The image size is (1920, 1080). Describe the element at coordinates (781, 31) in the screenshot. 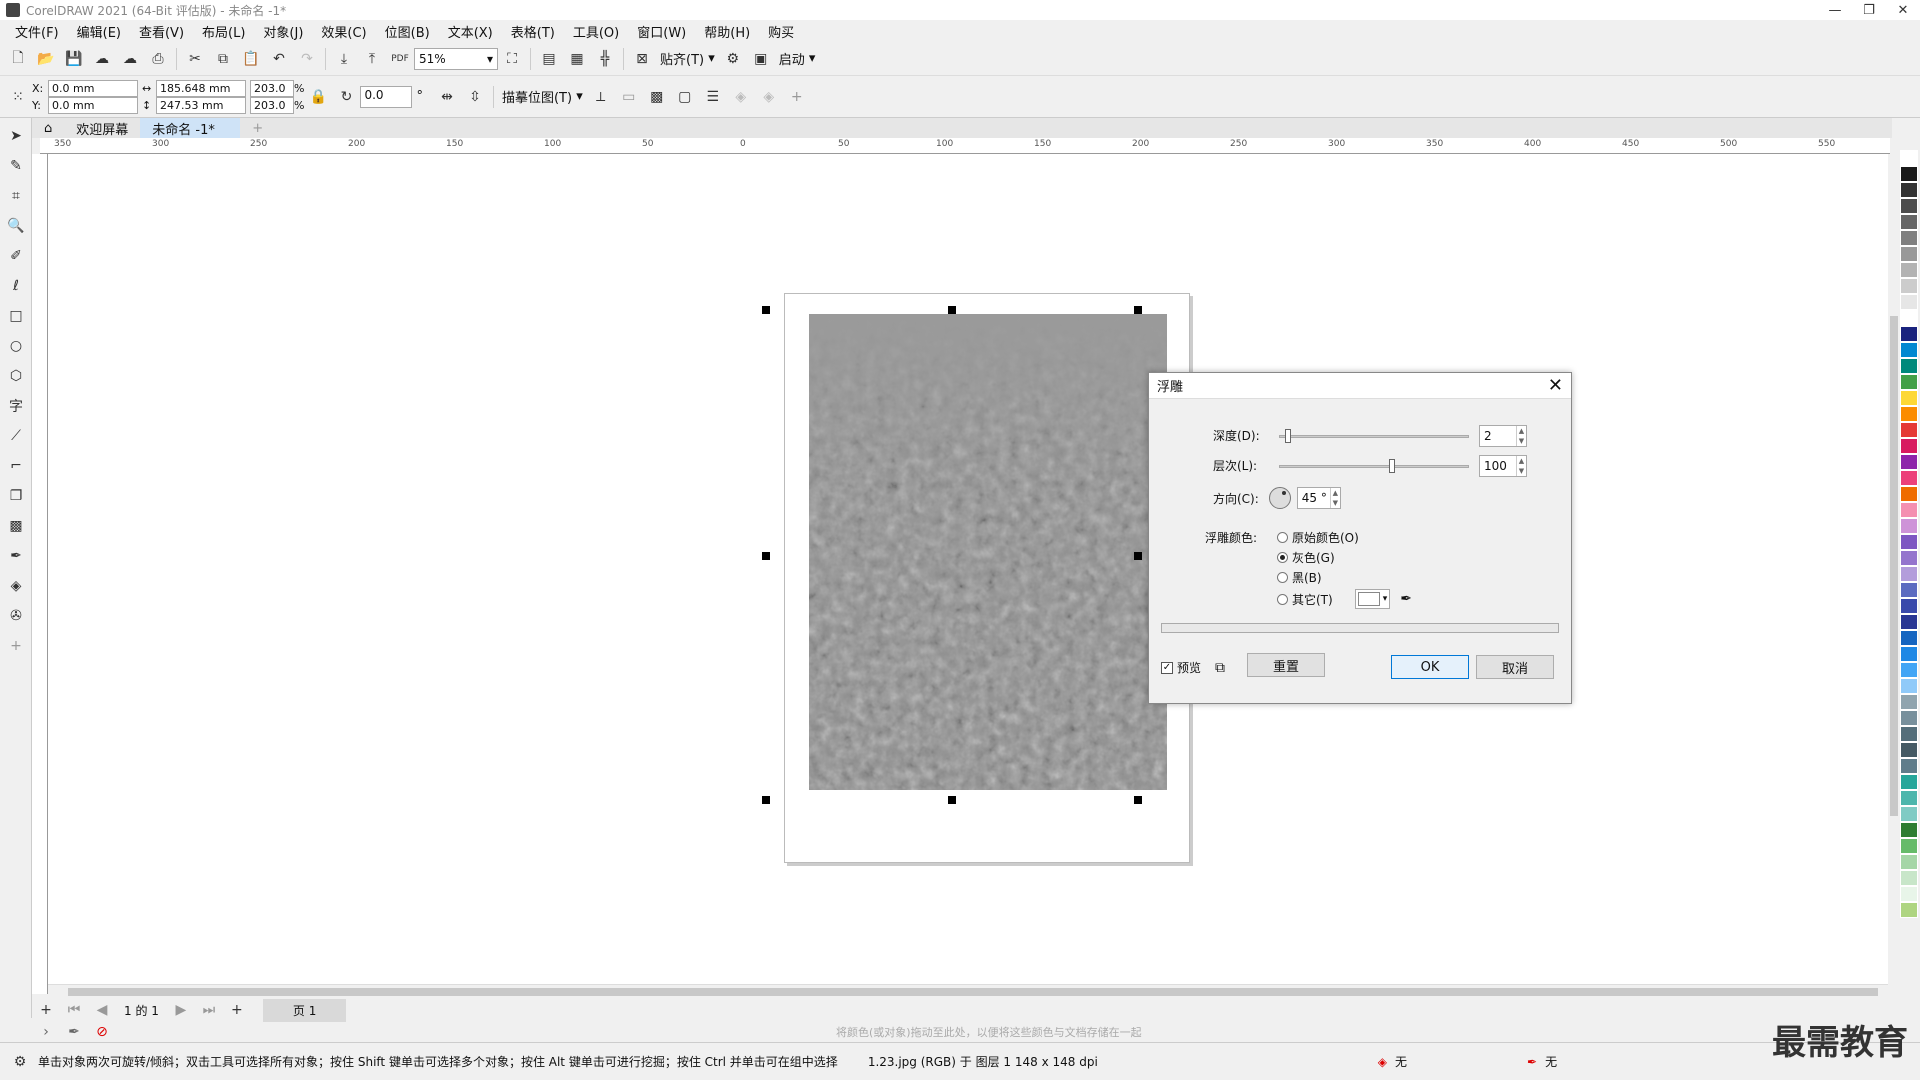

I see `menu-buy: 购买` at that location.